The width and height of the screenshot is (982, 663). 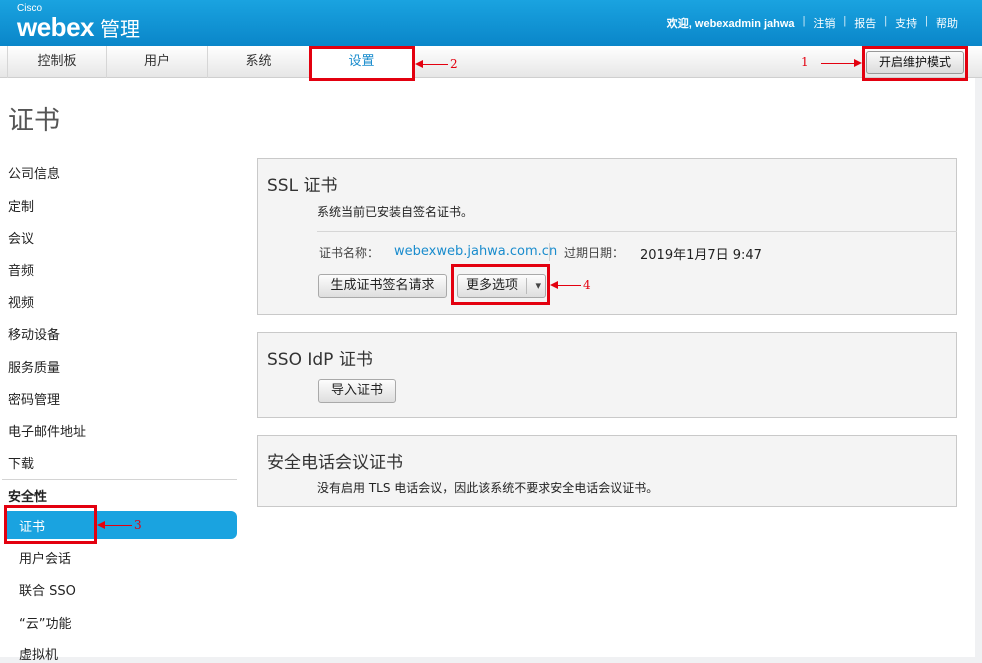 What do you see at coordinates (978, 370) in the screenshot?
I see `page-edge` at bounding box center [978, 370].